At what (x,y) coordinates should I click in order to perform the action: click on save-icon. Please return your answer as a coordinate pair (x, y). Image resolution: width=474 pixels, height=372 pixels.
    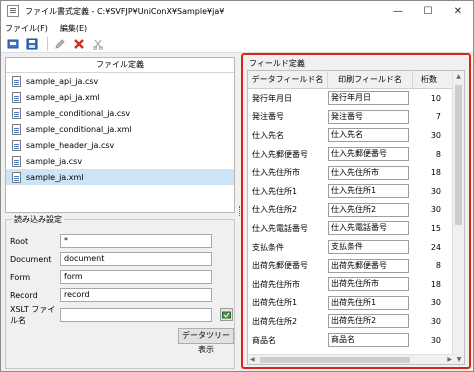
    Looking at the image, I should click on (32, 44).